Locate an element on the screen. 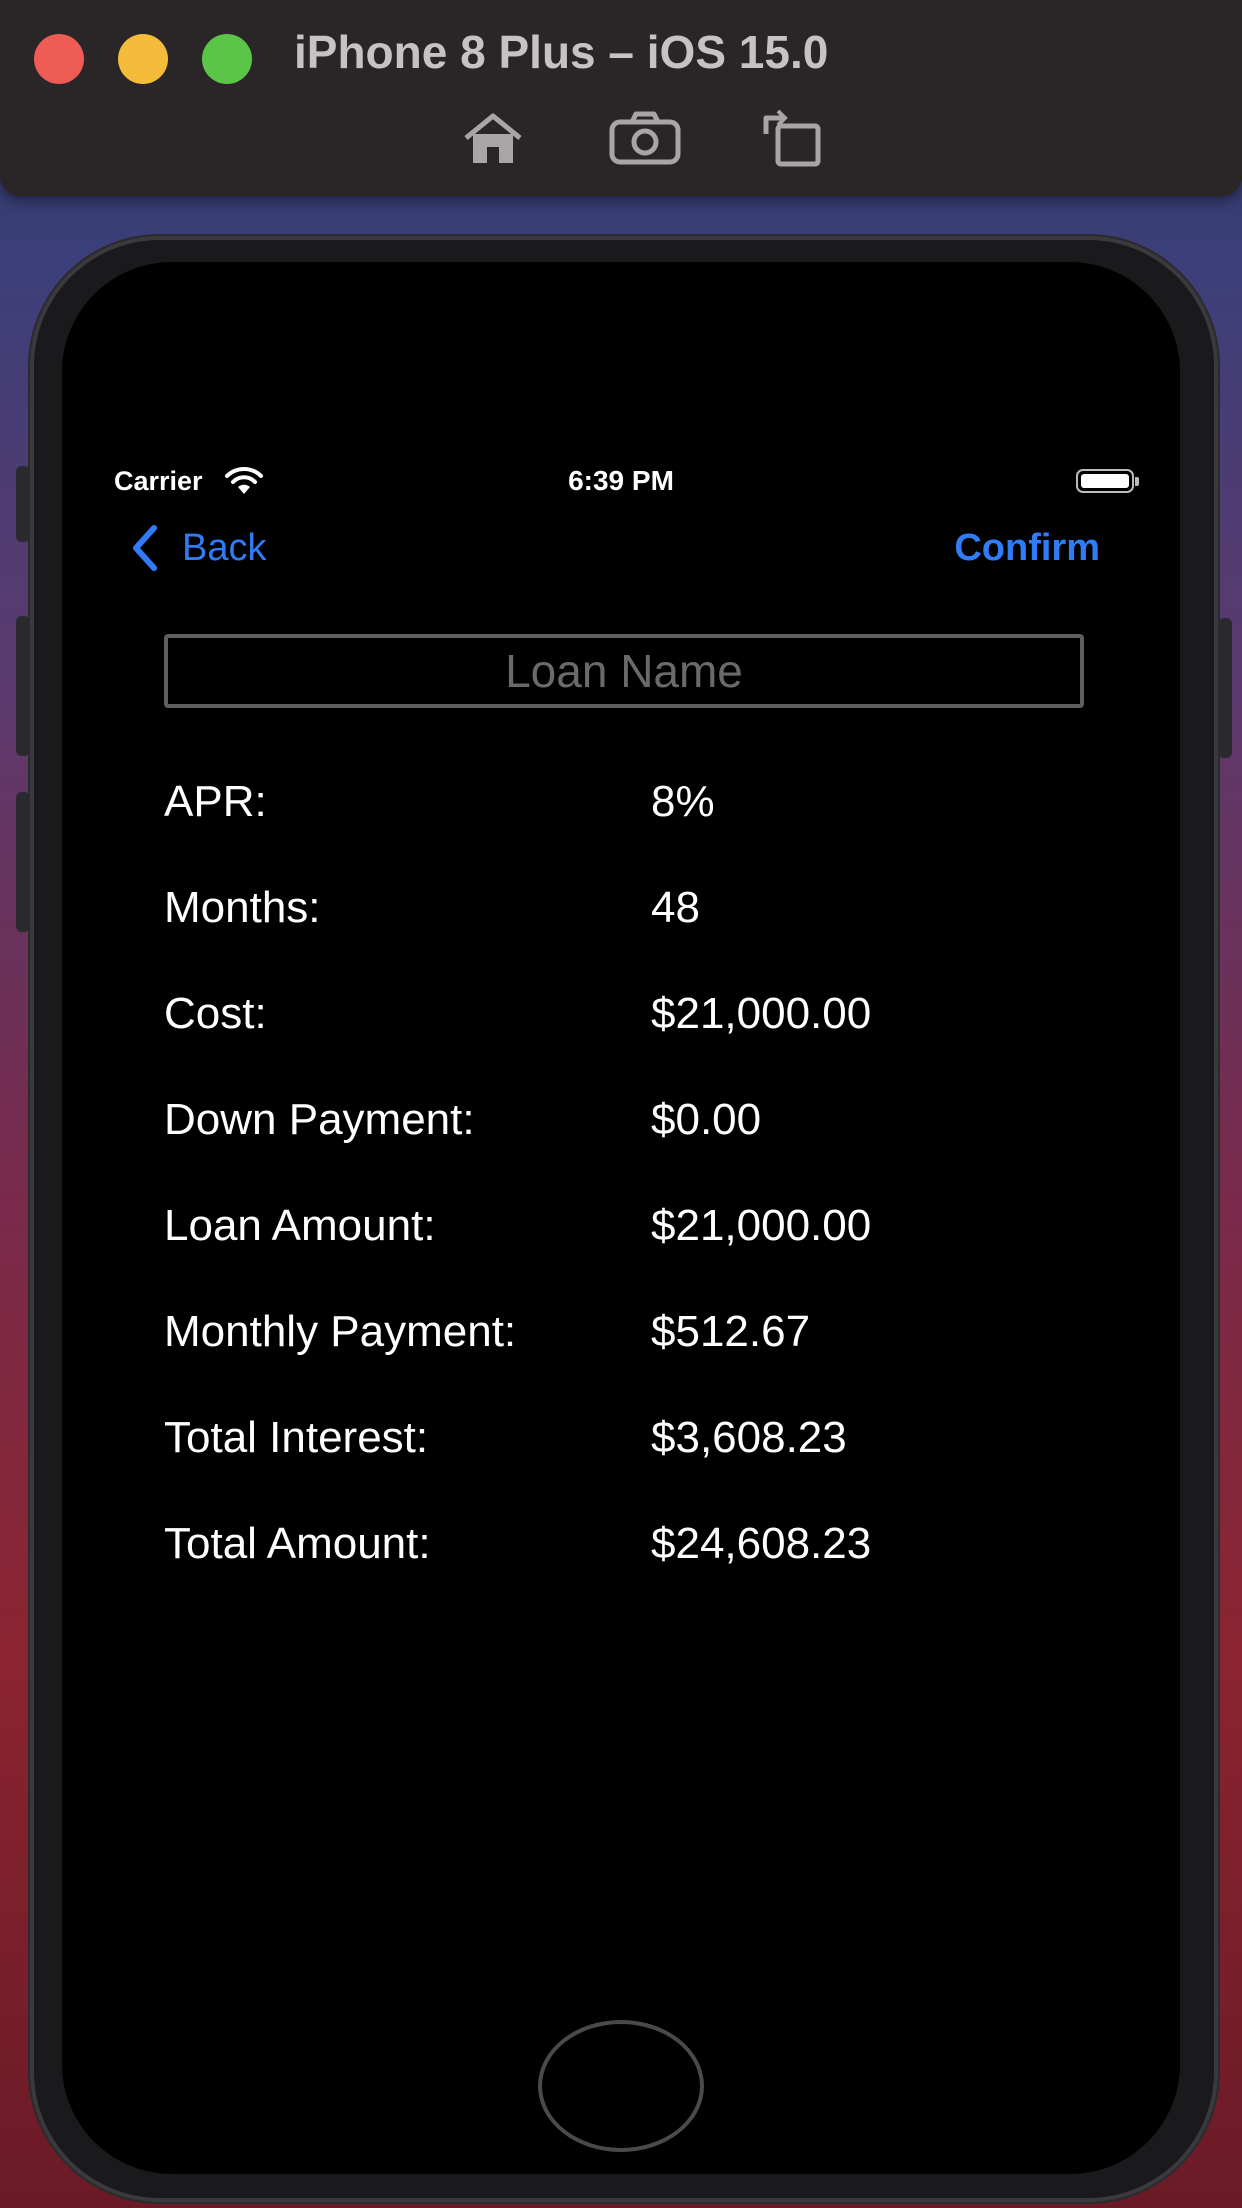  months-value: 48 is located at coordinates (675, 907).